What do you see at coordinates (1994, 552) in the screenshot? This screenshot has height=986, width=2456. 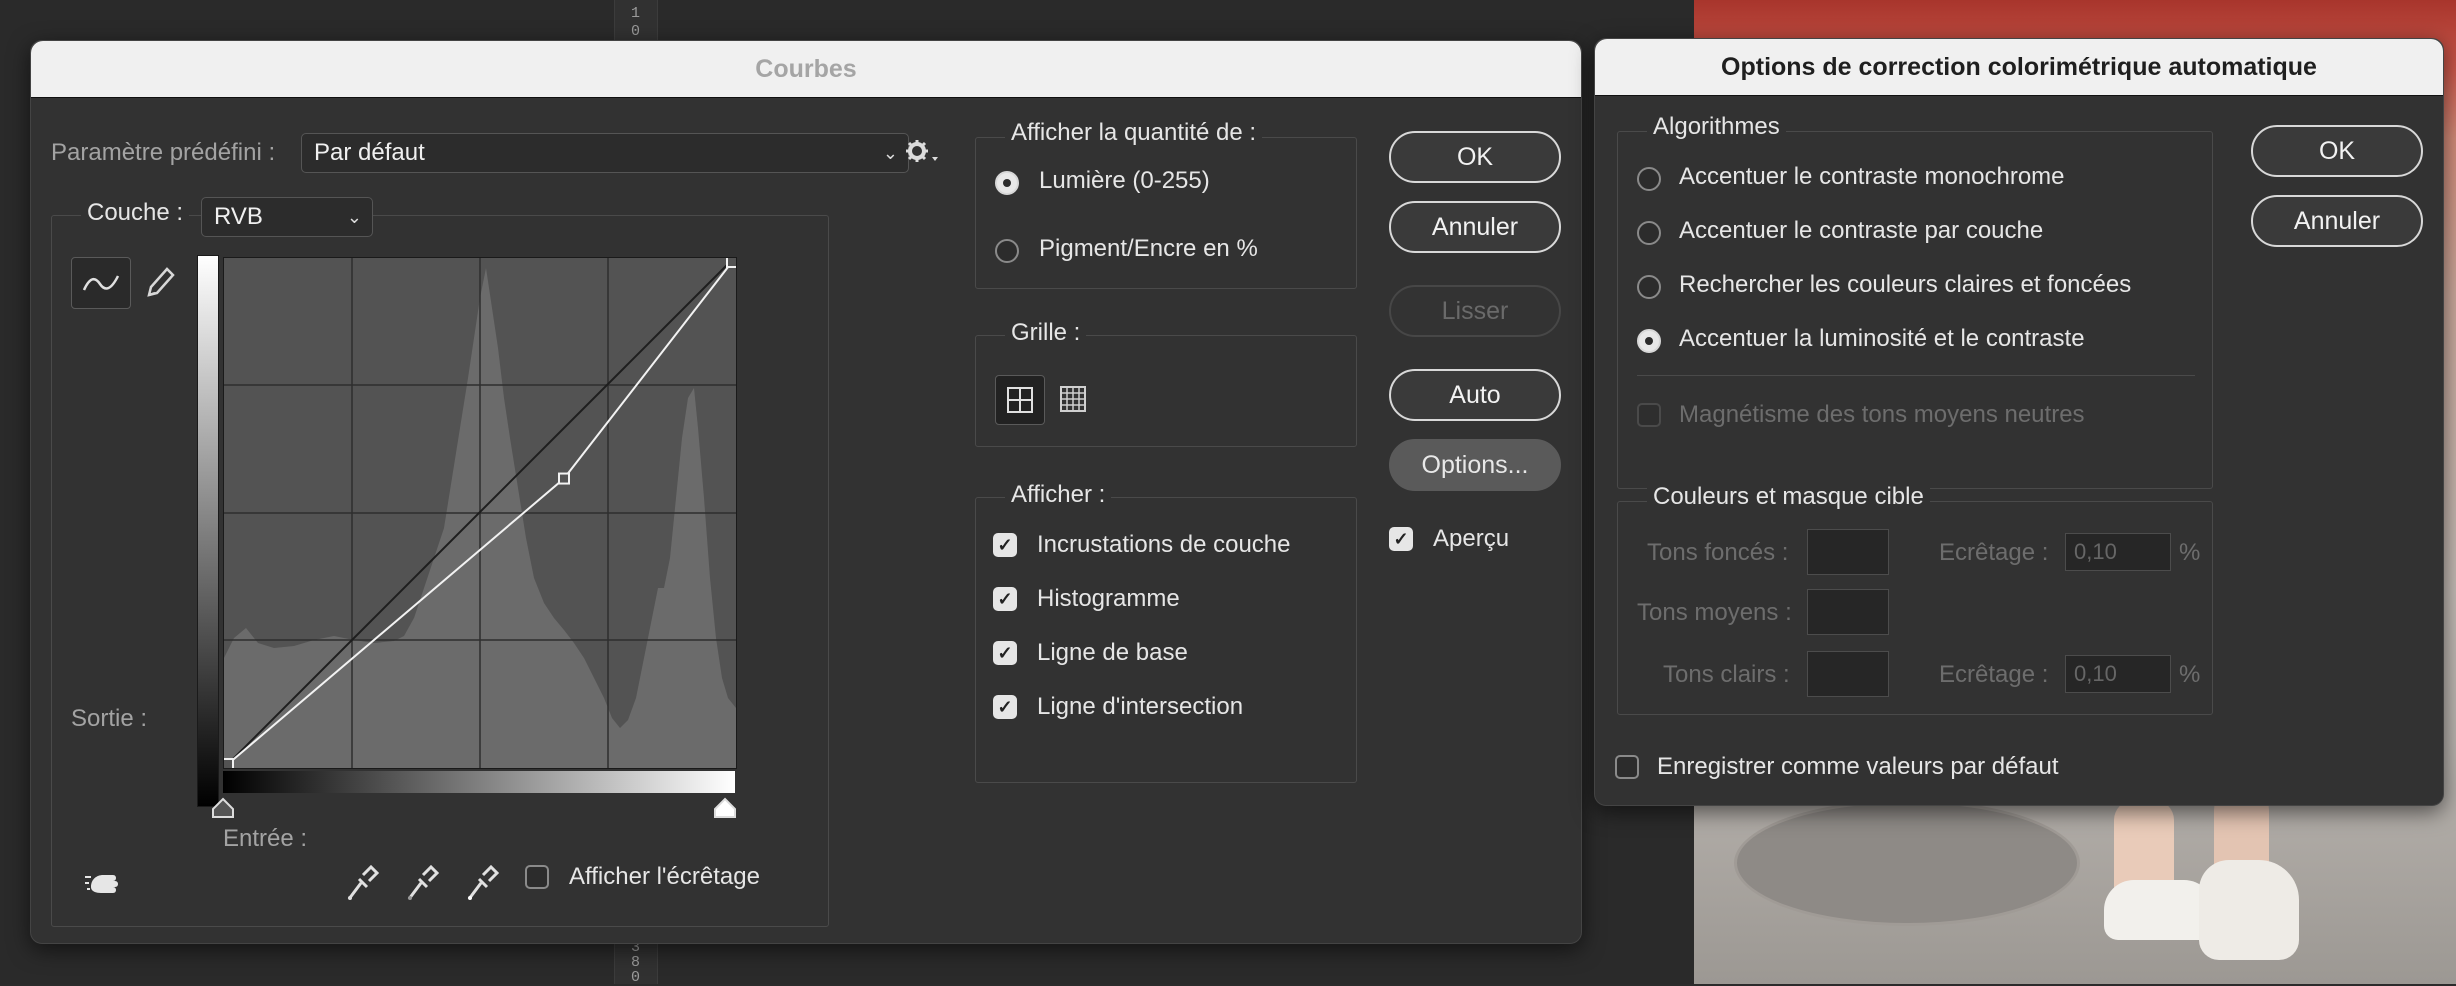 I see `shadows-clip-label: Ecrêtage :` at bounding box center [1994, 552].